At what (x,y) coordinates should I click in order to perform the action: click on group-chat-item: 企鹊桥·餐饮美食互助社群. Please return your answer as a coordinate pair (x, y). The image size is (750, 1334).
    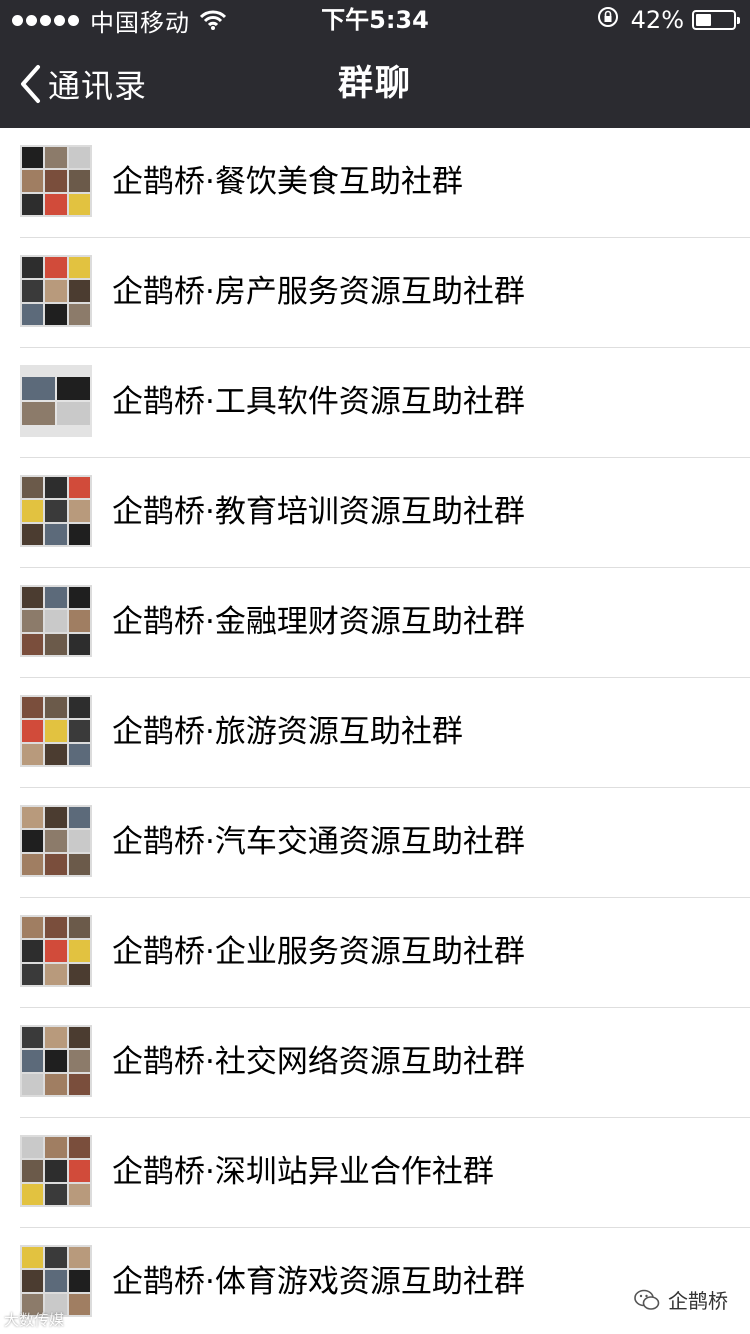
    Looking at the image, I should click on (375, 183).